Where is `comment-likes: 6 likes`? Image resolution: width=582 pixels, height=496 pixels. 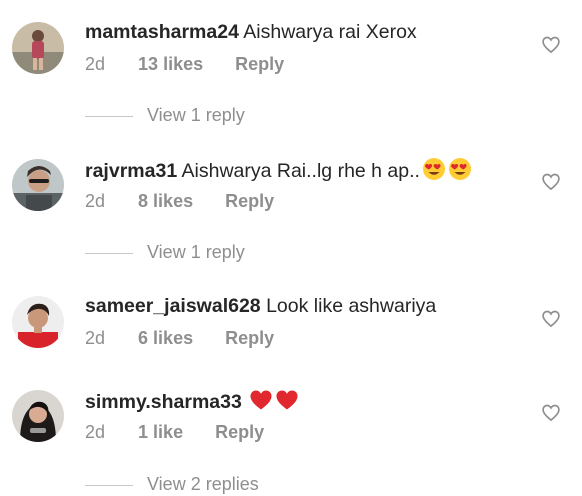 comment-likes: 6 likes is located at coordinates (165, 338).